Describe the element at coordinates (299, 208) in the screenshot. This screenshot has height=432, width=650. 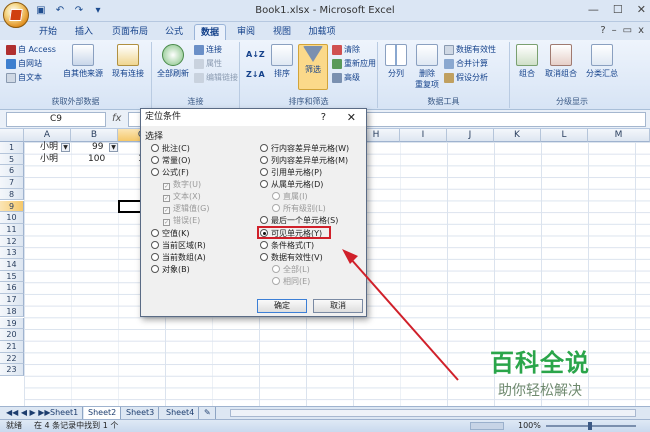
I see `option-all-levels: 所有级别(L)` at that location.